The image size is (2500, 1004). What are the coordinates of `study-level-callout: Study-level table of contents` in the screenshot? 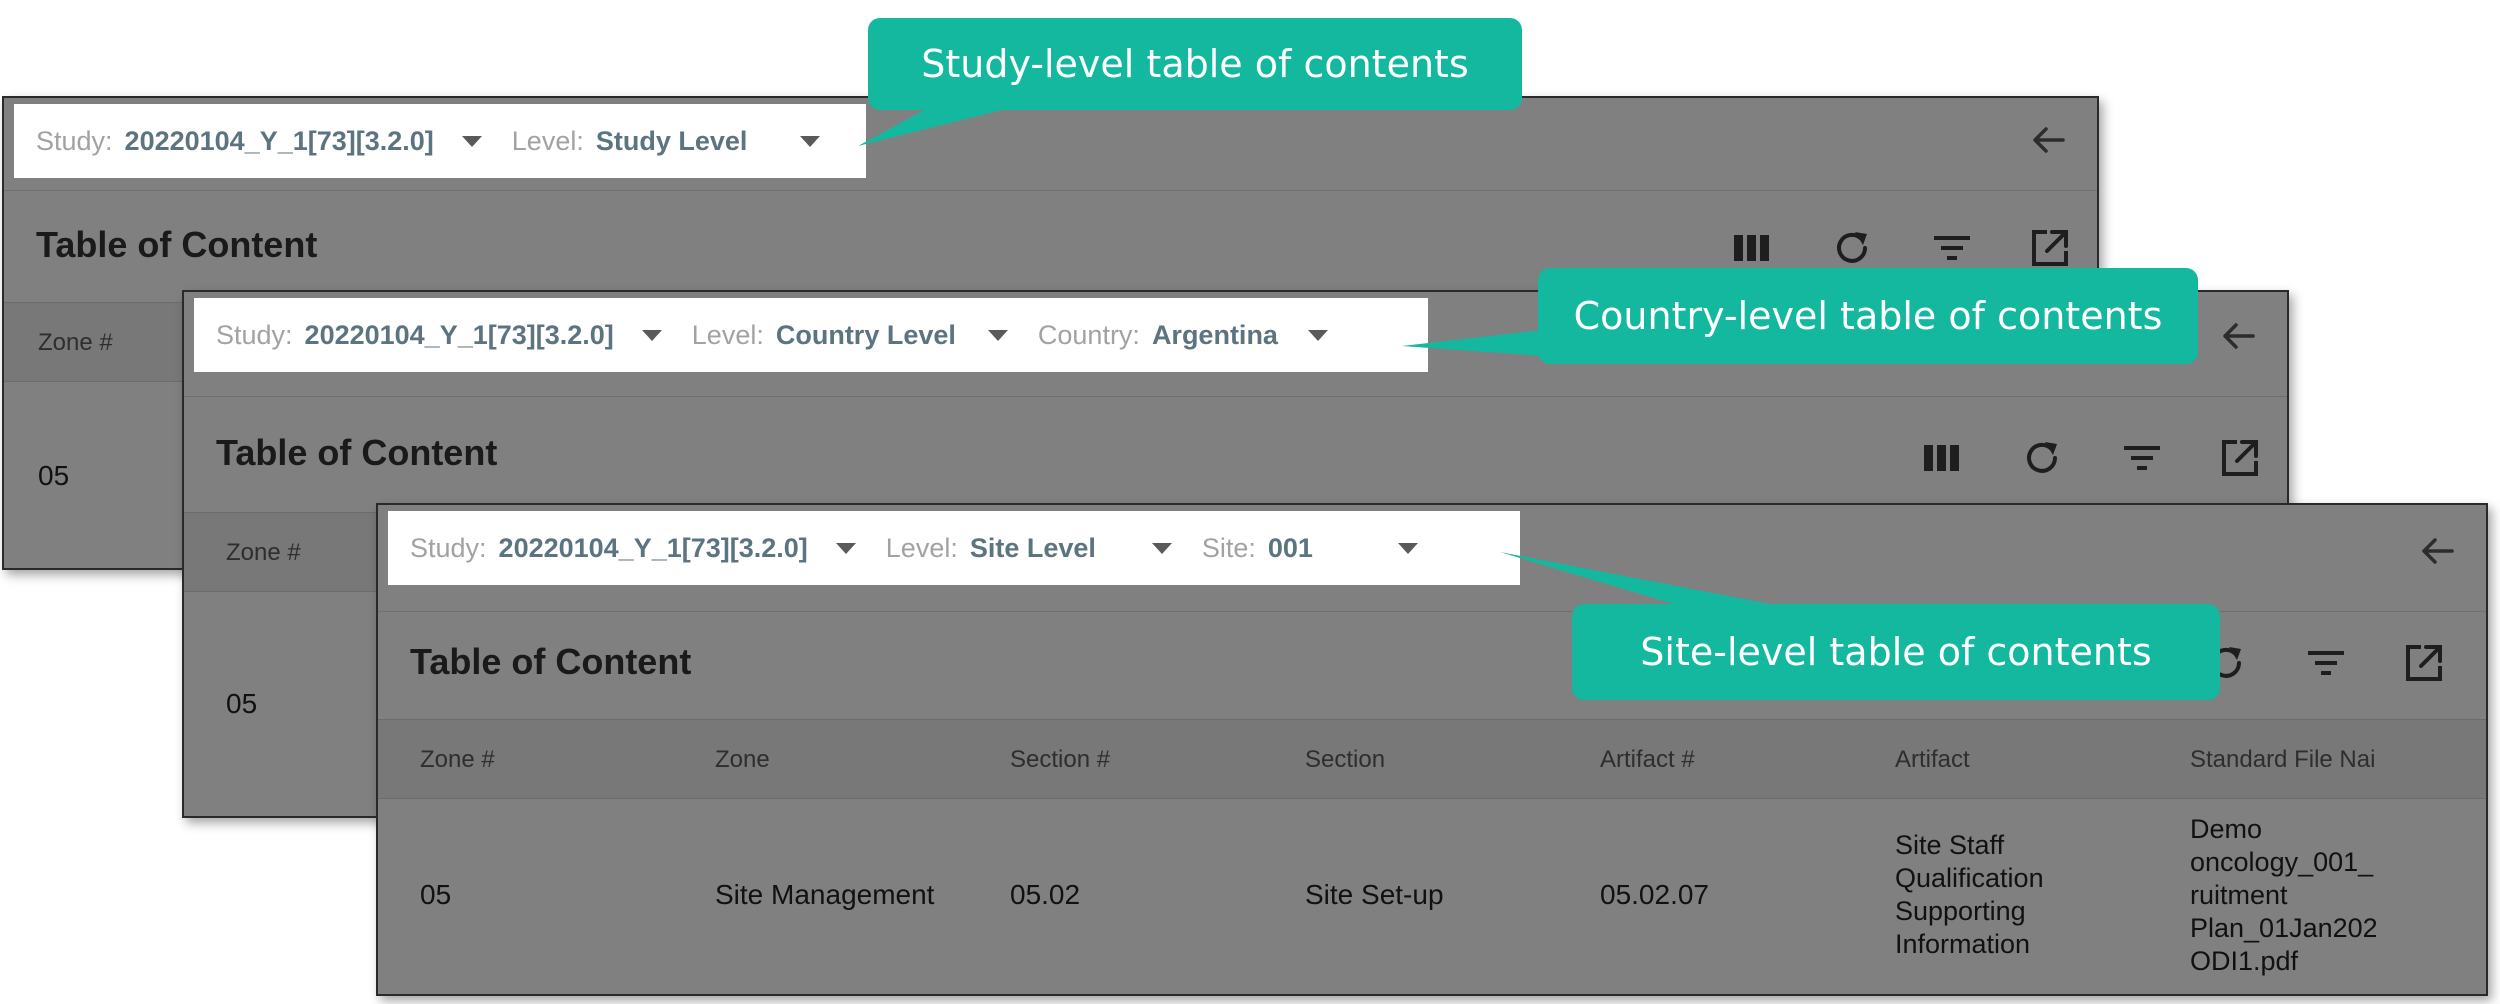 It's located at (1195, 64).